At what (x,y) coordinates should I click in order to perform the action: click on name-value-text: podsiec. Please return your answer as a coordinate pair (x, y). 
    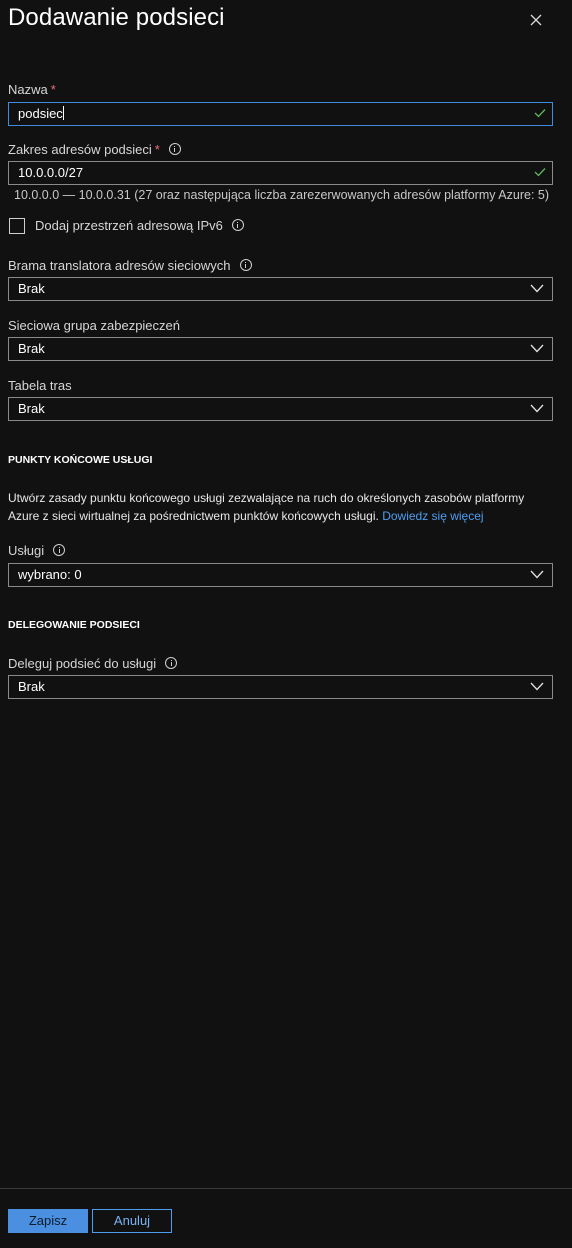
    Looking at the image, I should click on (40, 113).